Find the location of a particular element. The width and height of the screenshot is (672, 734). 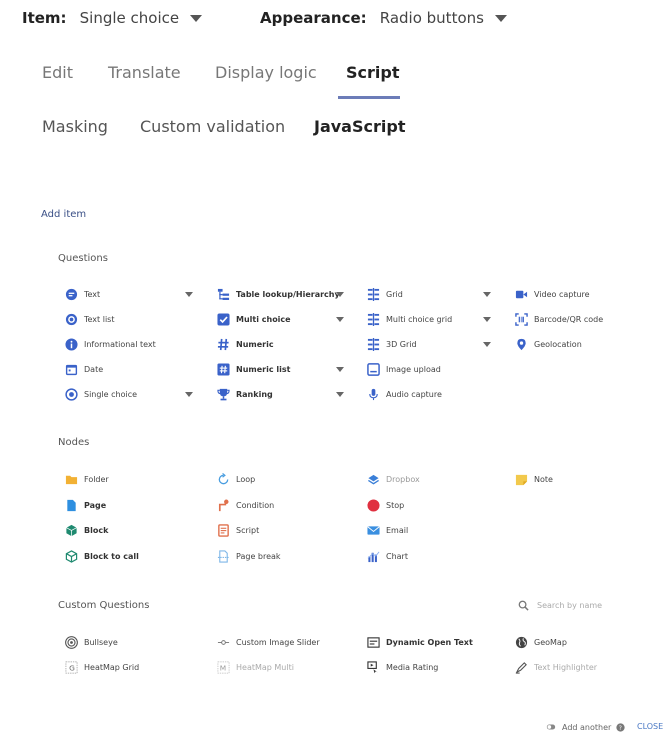

item-grid: Grid is located at coordinates (428, 294).